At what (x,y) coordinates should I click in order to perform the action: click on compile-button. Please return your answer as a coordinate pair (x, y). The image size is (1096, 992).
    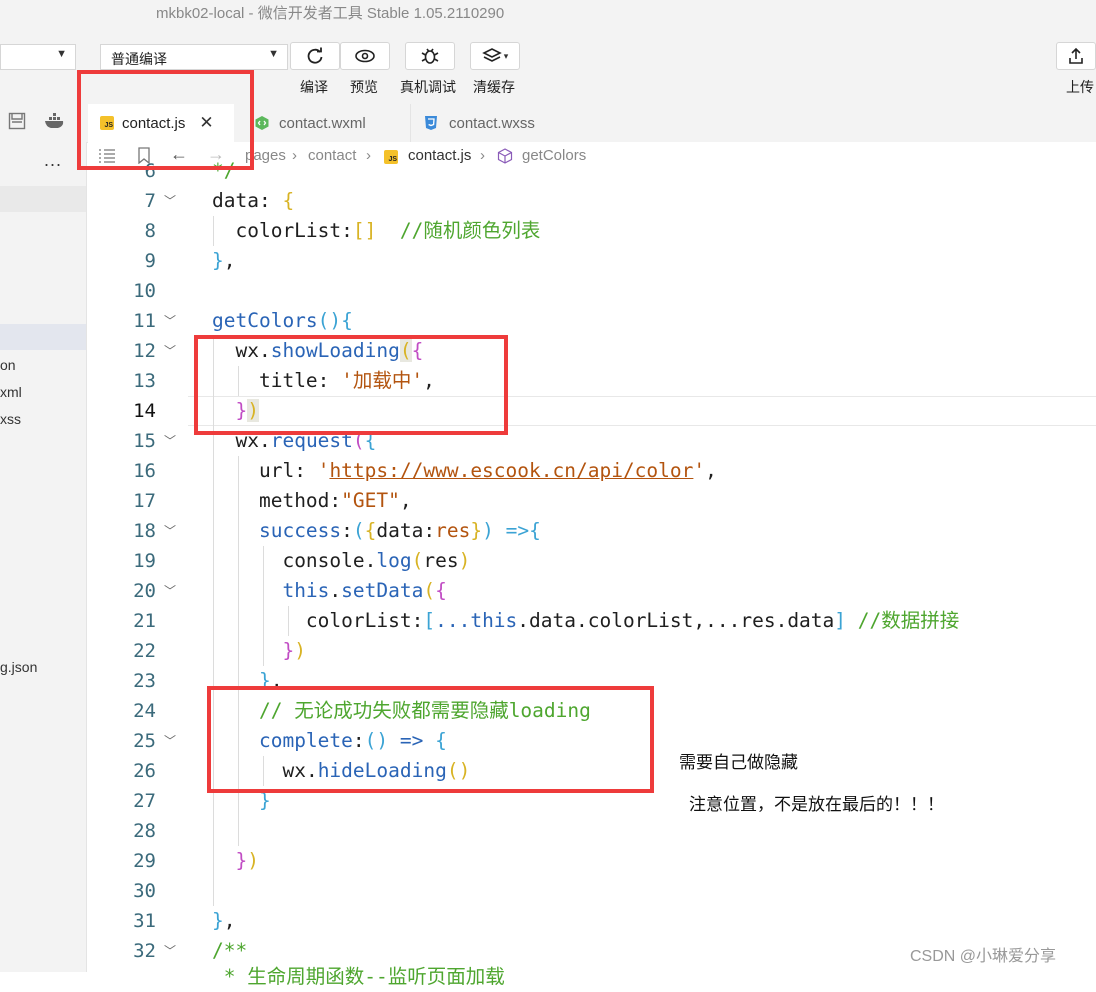
    Looking at the image, I should click on (315, 56).